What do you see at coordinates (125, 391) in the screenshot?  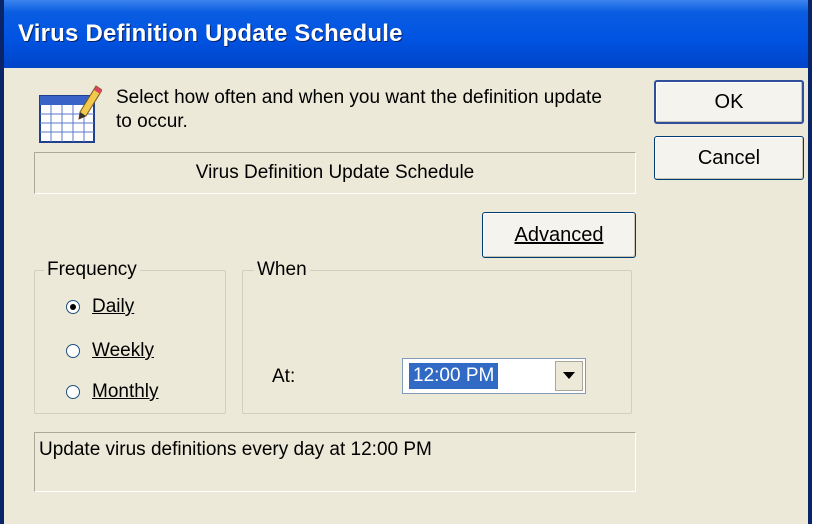 I see `radio-monthly-label: Monthly` at bounding box center [125, 391].